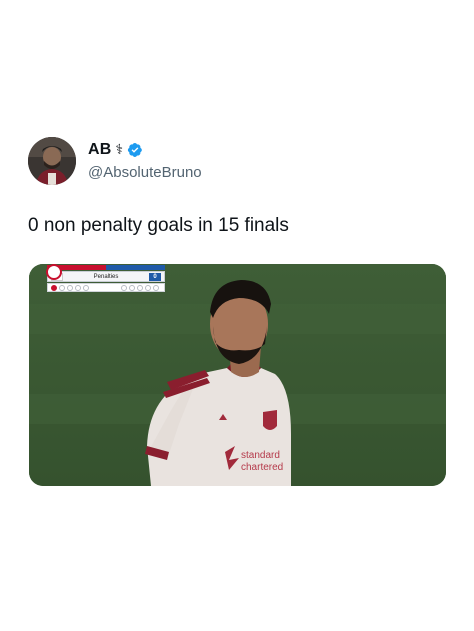 The height and width of the screenshot is (631, 474). I want to click on scoreboard-row: 0 Penalties 0, so click(106, 276).